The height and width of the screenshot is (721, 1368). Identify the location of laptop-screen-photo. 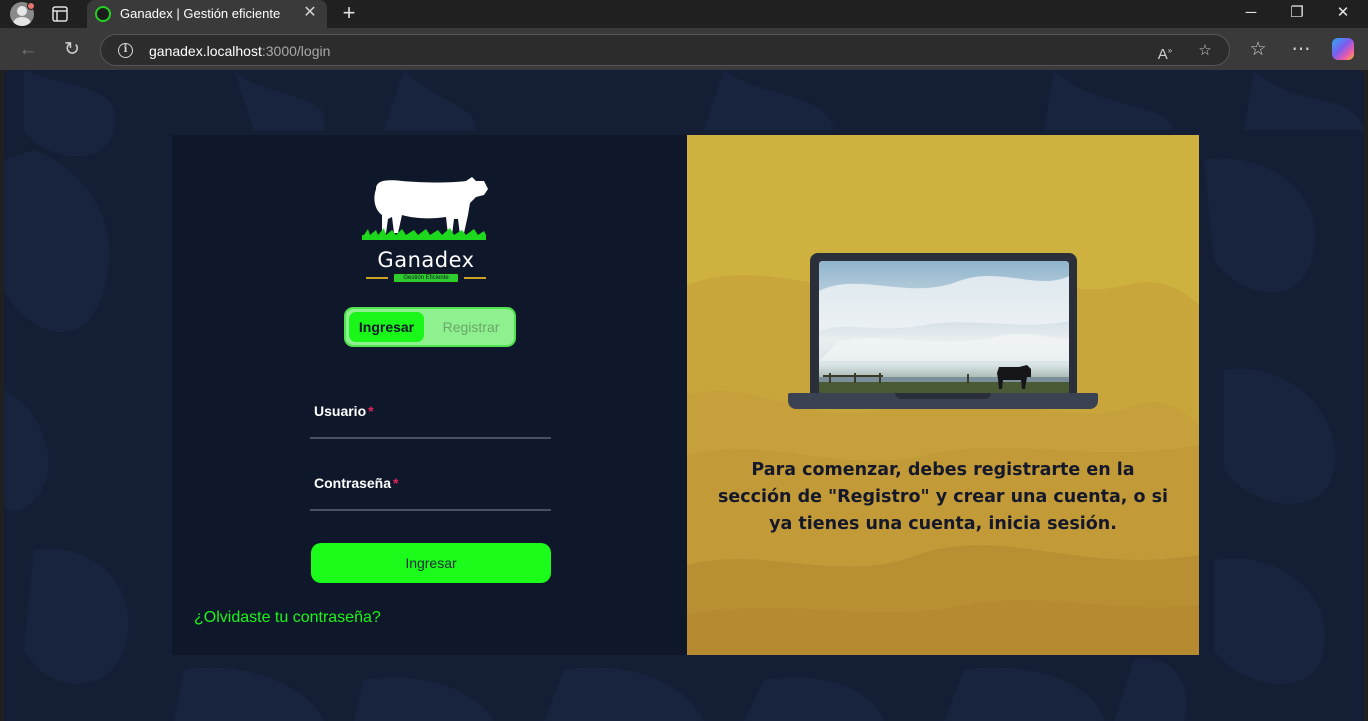
(944, 327).